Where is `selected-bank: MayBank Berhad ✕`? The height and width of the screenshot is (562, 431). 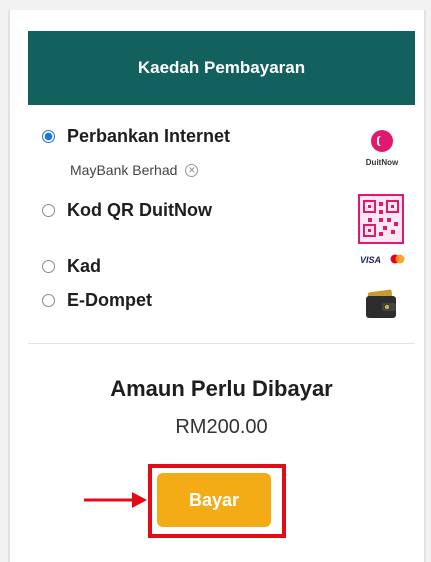
selected-bank: MayBank Berhad ✕ is located at coordinates (134, 170).